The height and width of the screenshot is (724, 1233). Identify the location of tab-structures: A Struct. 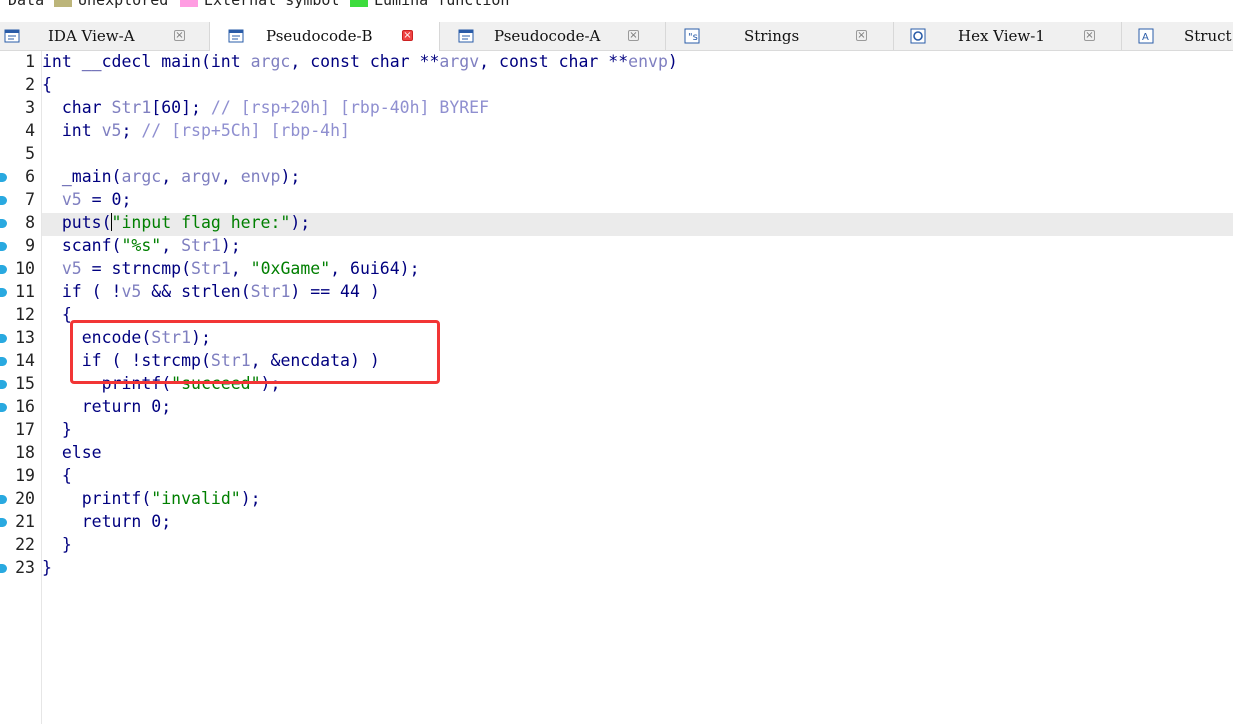
(1177, 36).